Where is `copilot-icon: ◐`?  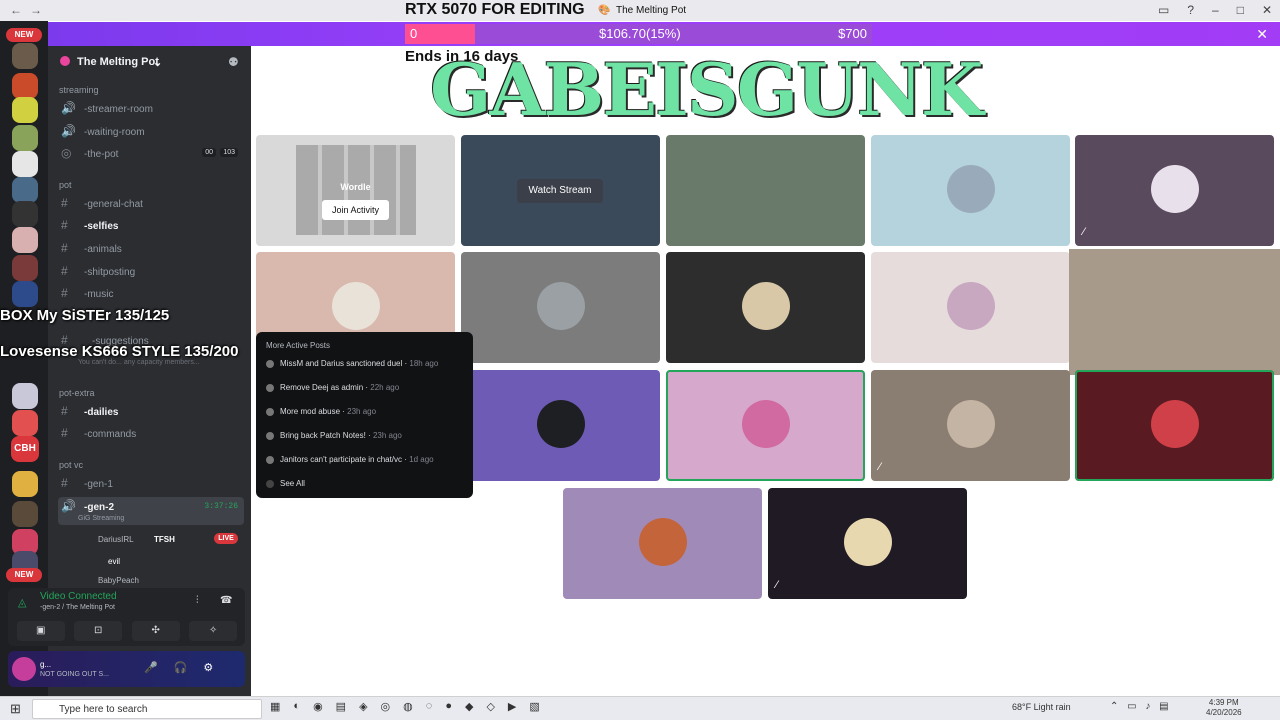
copilot-icon: ◐ is located at coordinates (296, 706).